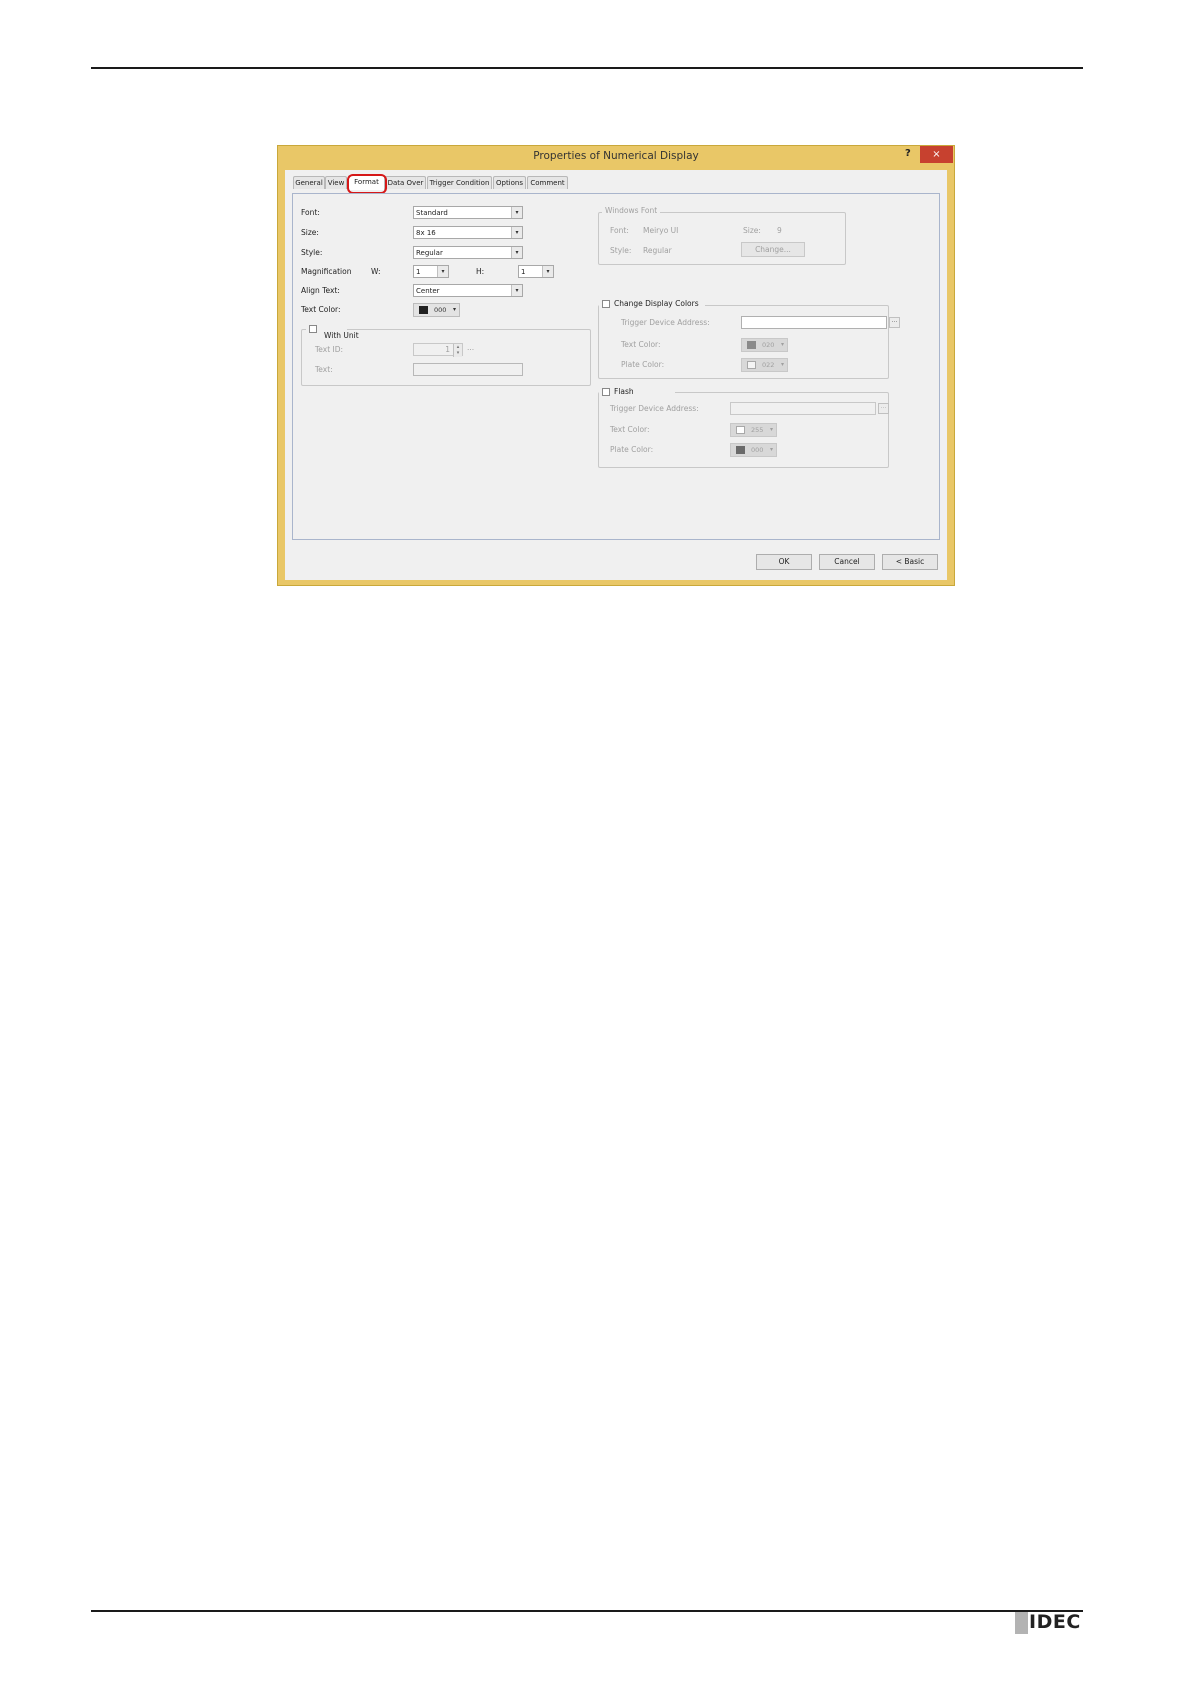 The width and height of the screenshot is (1190, 1684). I want to click on unit-text-label: Text:, so click(324, 369).